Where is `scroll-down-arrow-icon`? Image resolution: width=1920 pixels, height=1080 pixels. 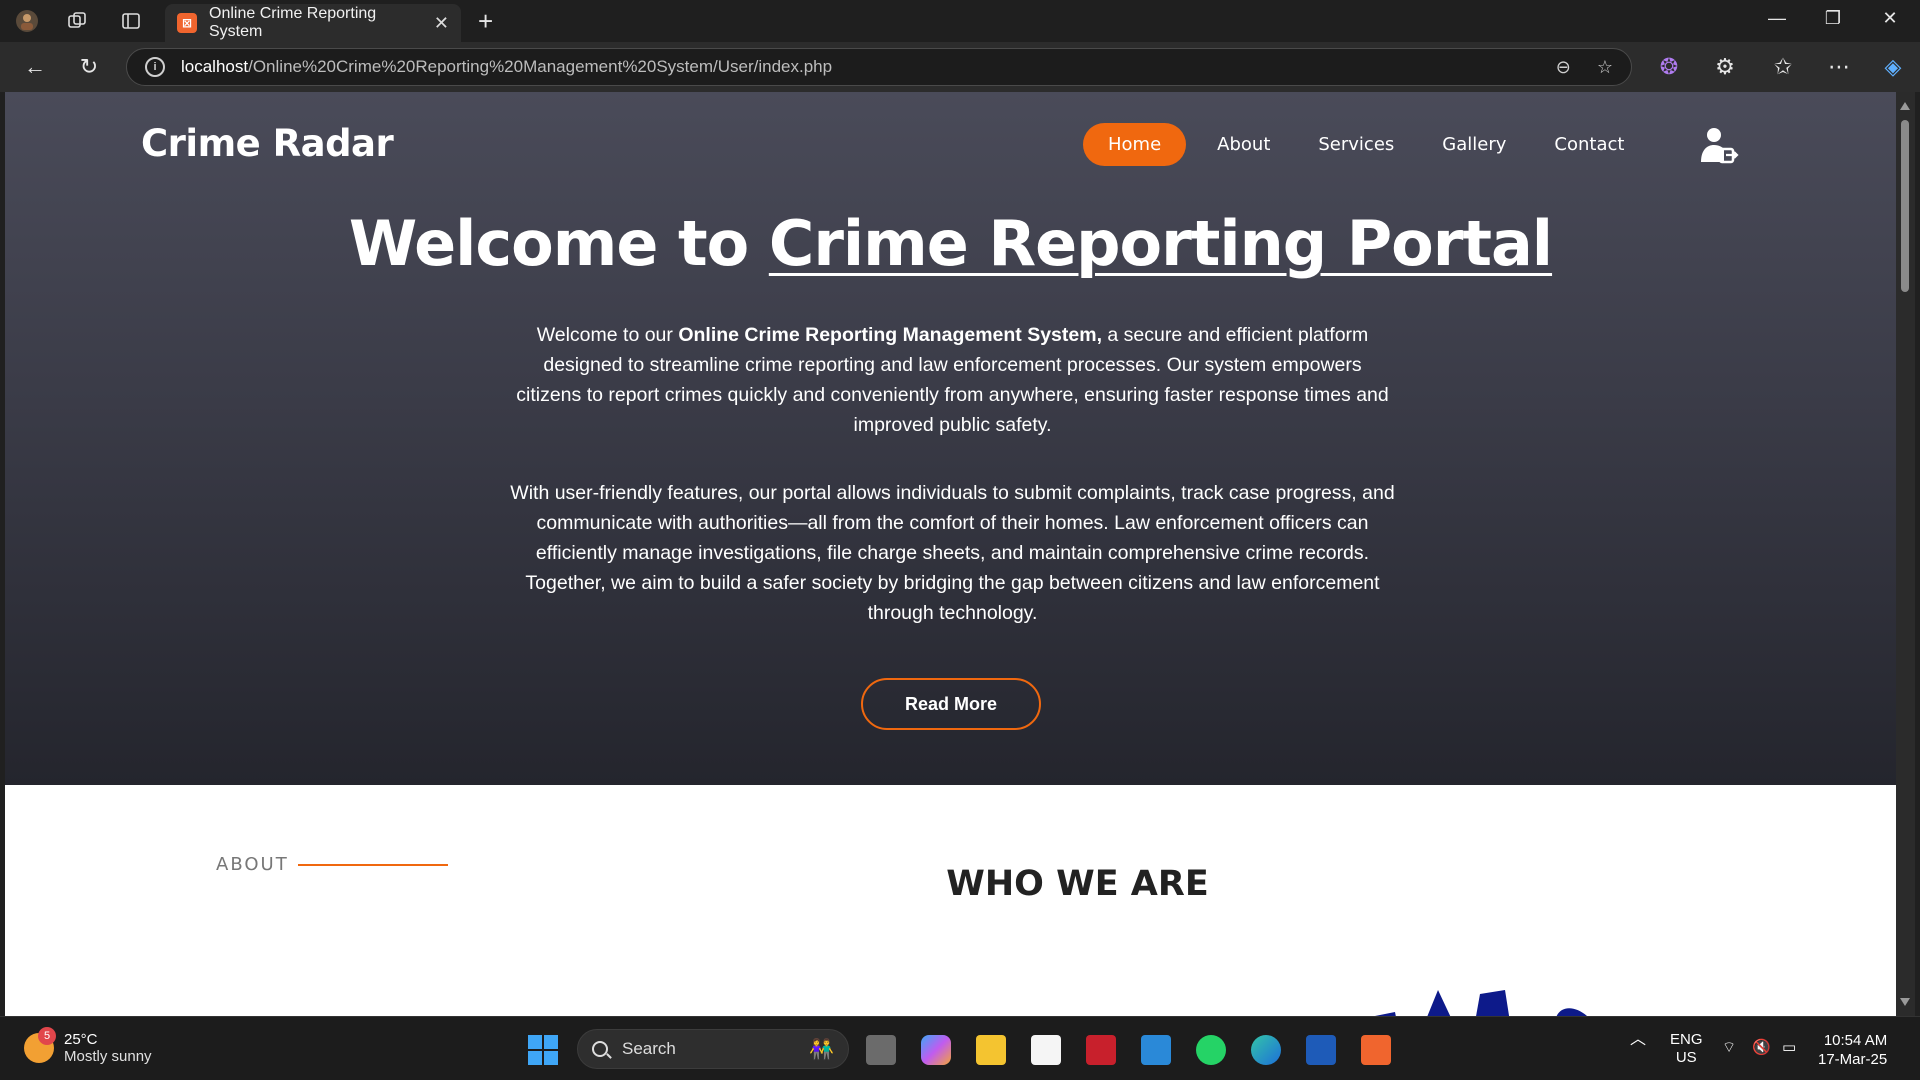
scroll-down-arrow-icon is located at coordinates (1905, 1002).